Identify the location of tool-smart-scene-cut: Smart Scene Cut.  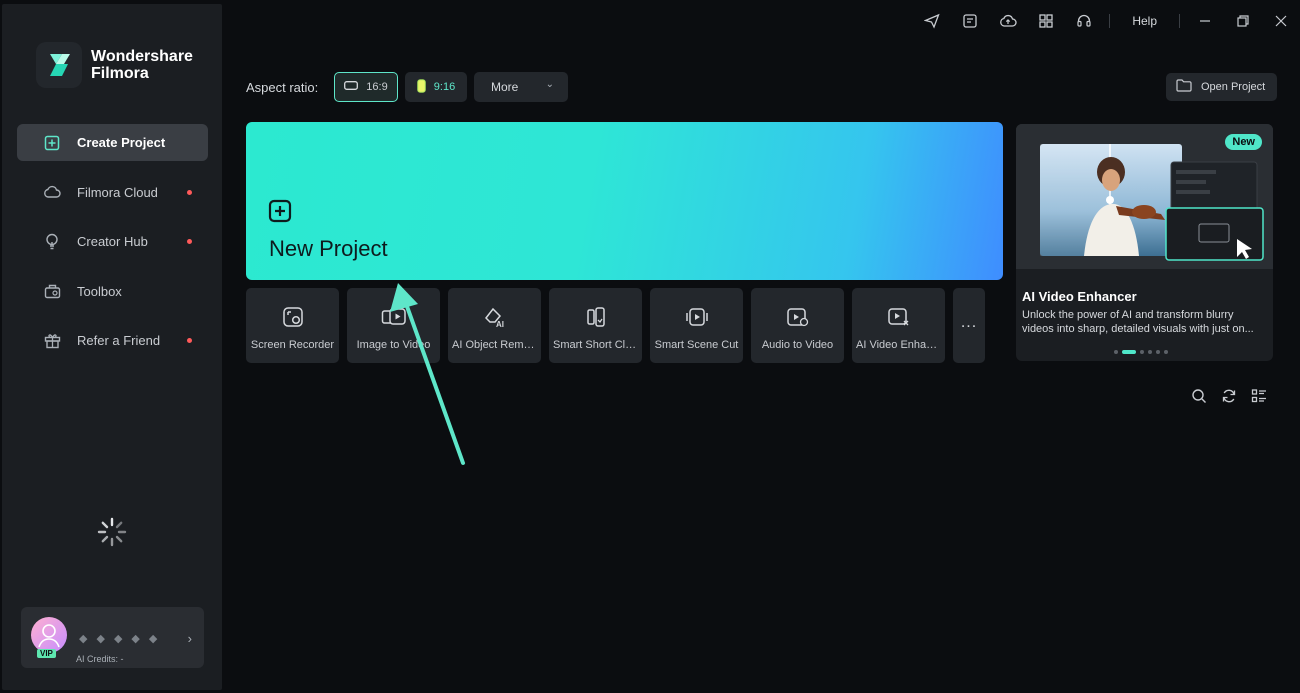
(696, 325).